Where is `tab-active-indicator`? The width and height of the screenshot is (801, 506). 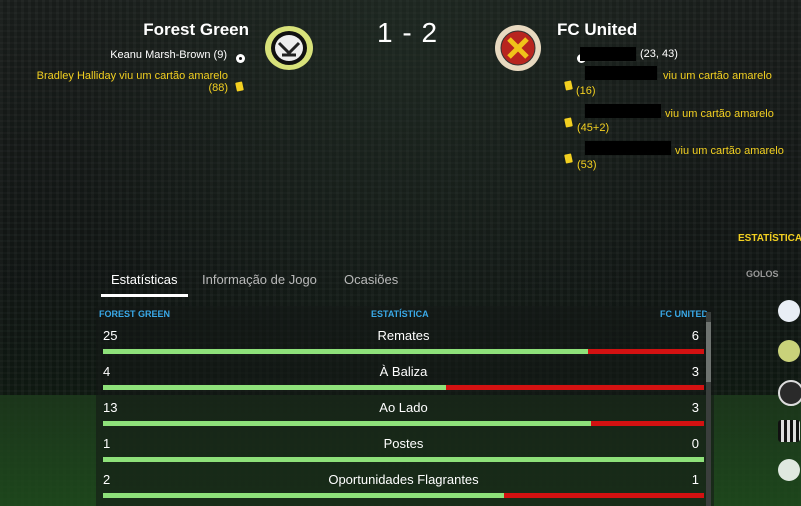 tab-active-indicator is located at coordinates (144, 295).